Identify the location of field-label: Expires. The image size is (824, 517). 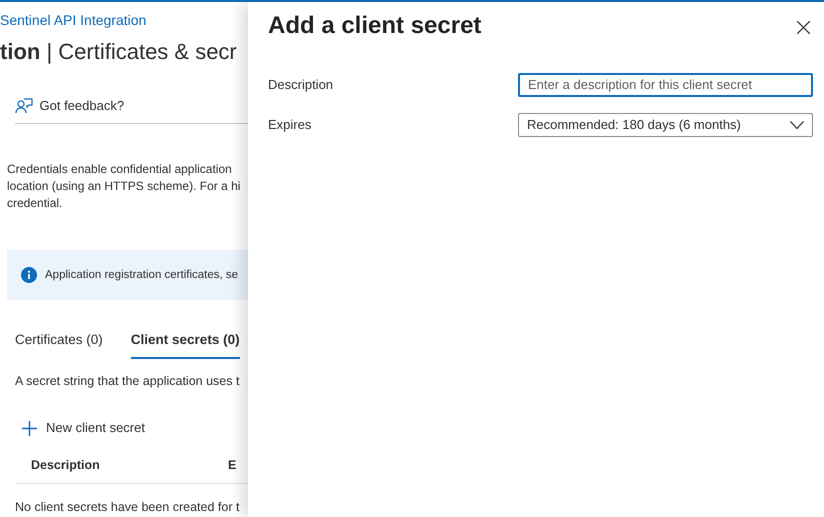
(290, 125).